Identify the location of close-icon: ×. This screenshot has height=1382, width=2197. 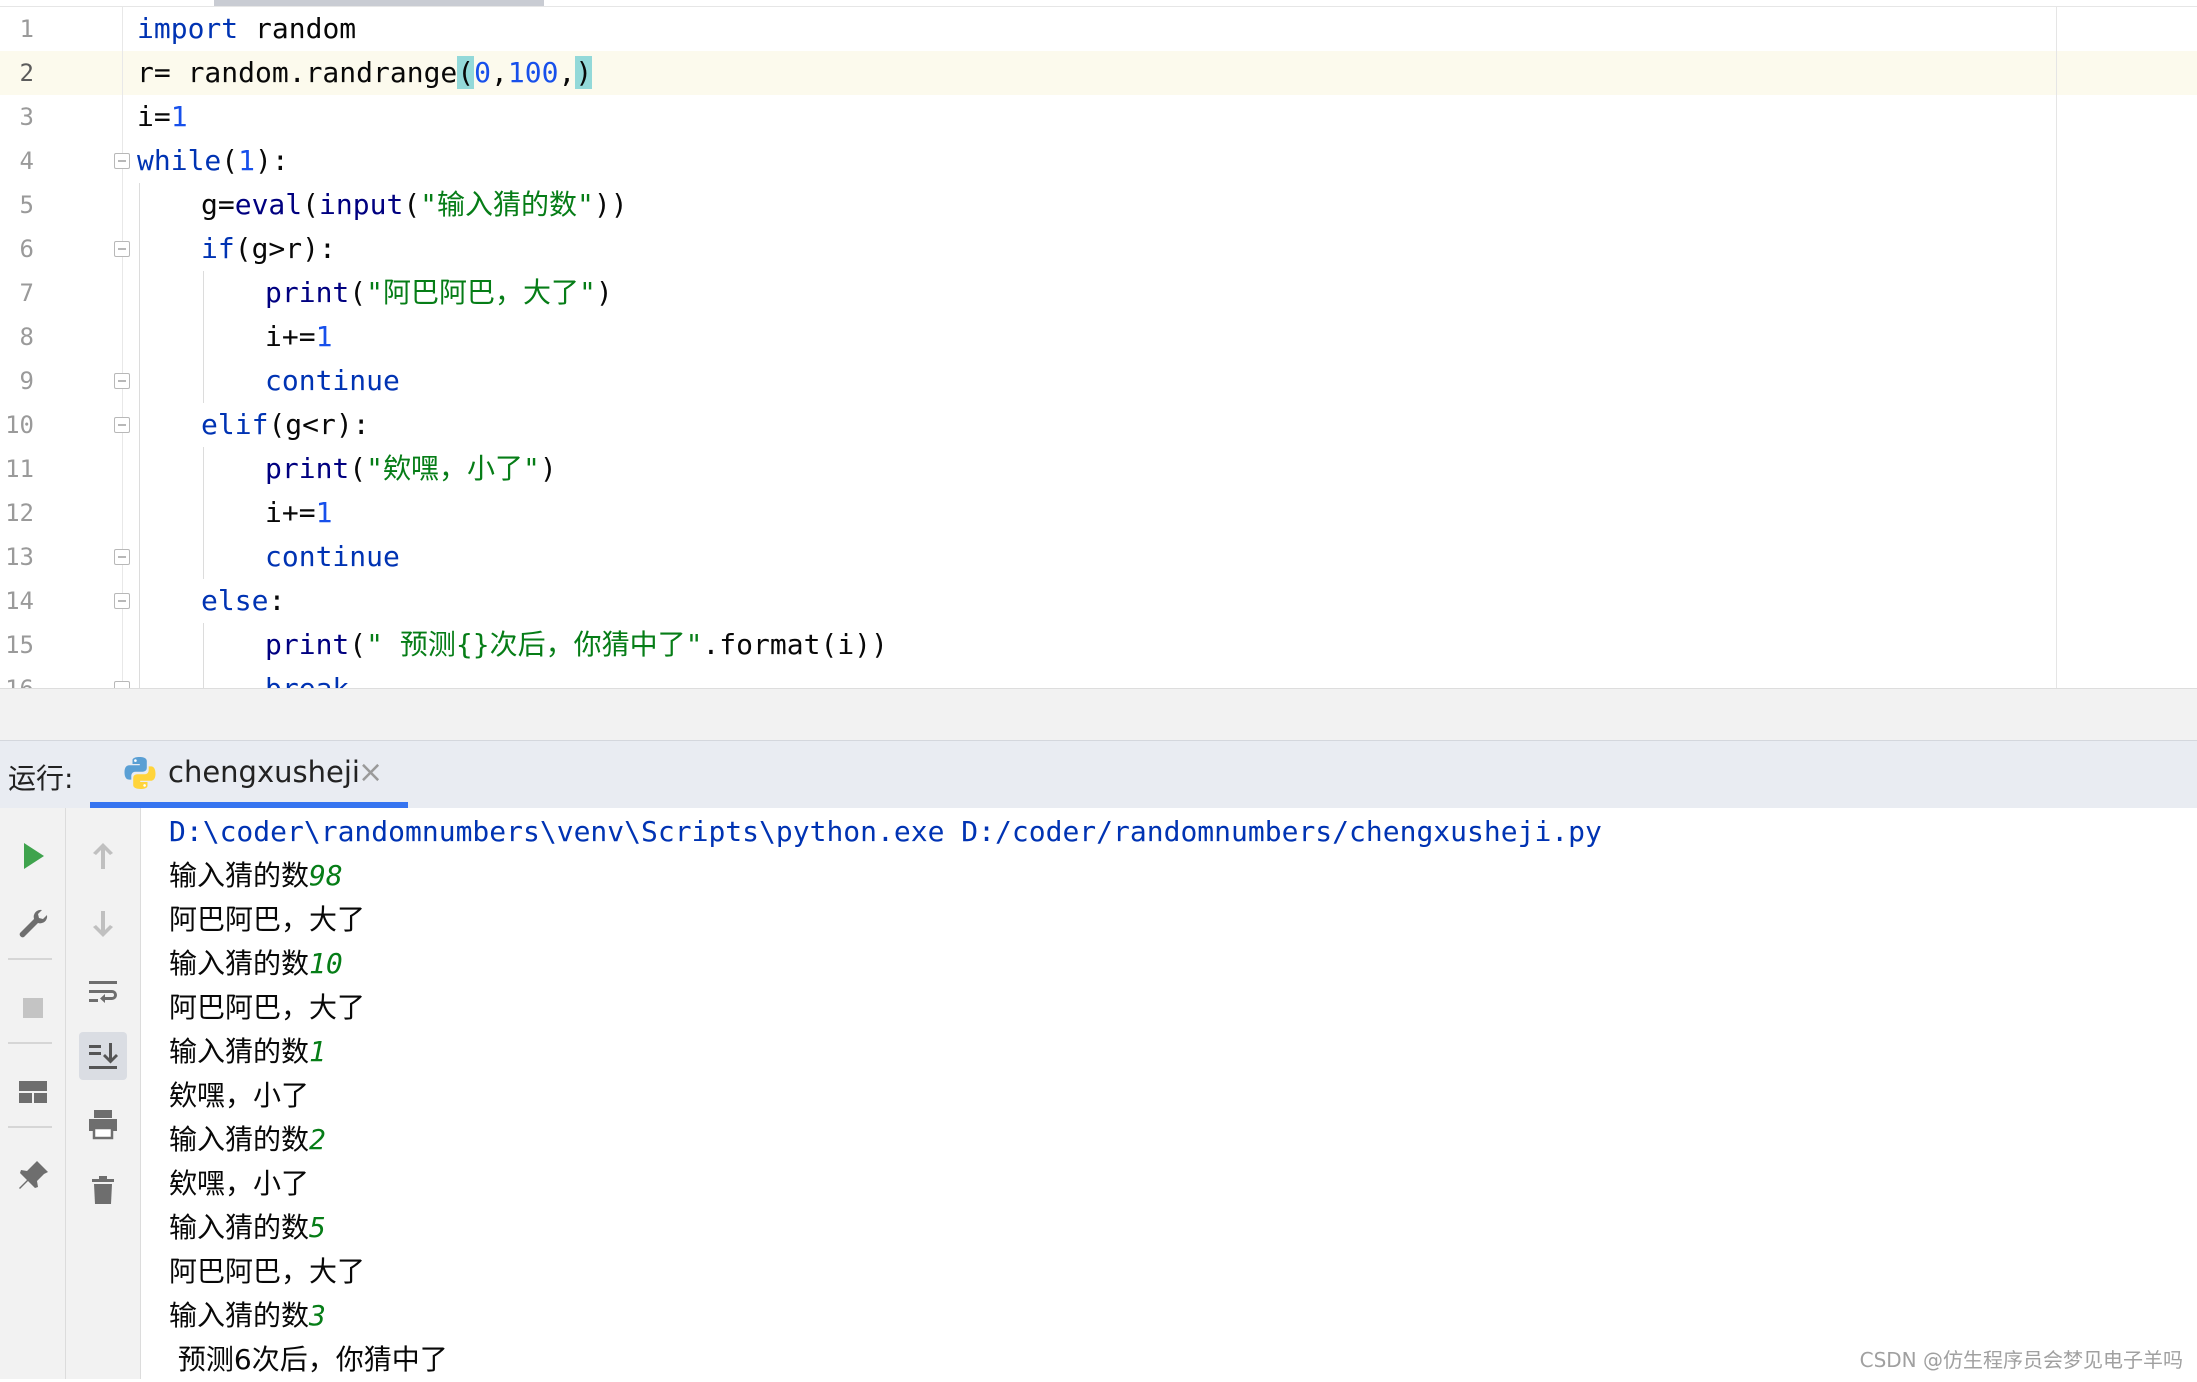
(370, 772).